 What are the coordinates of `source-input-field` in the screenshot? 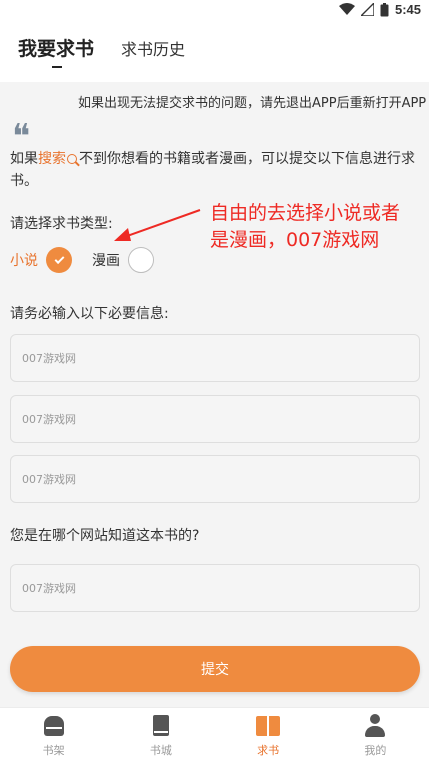 It's located at (215, 588).